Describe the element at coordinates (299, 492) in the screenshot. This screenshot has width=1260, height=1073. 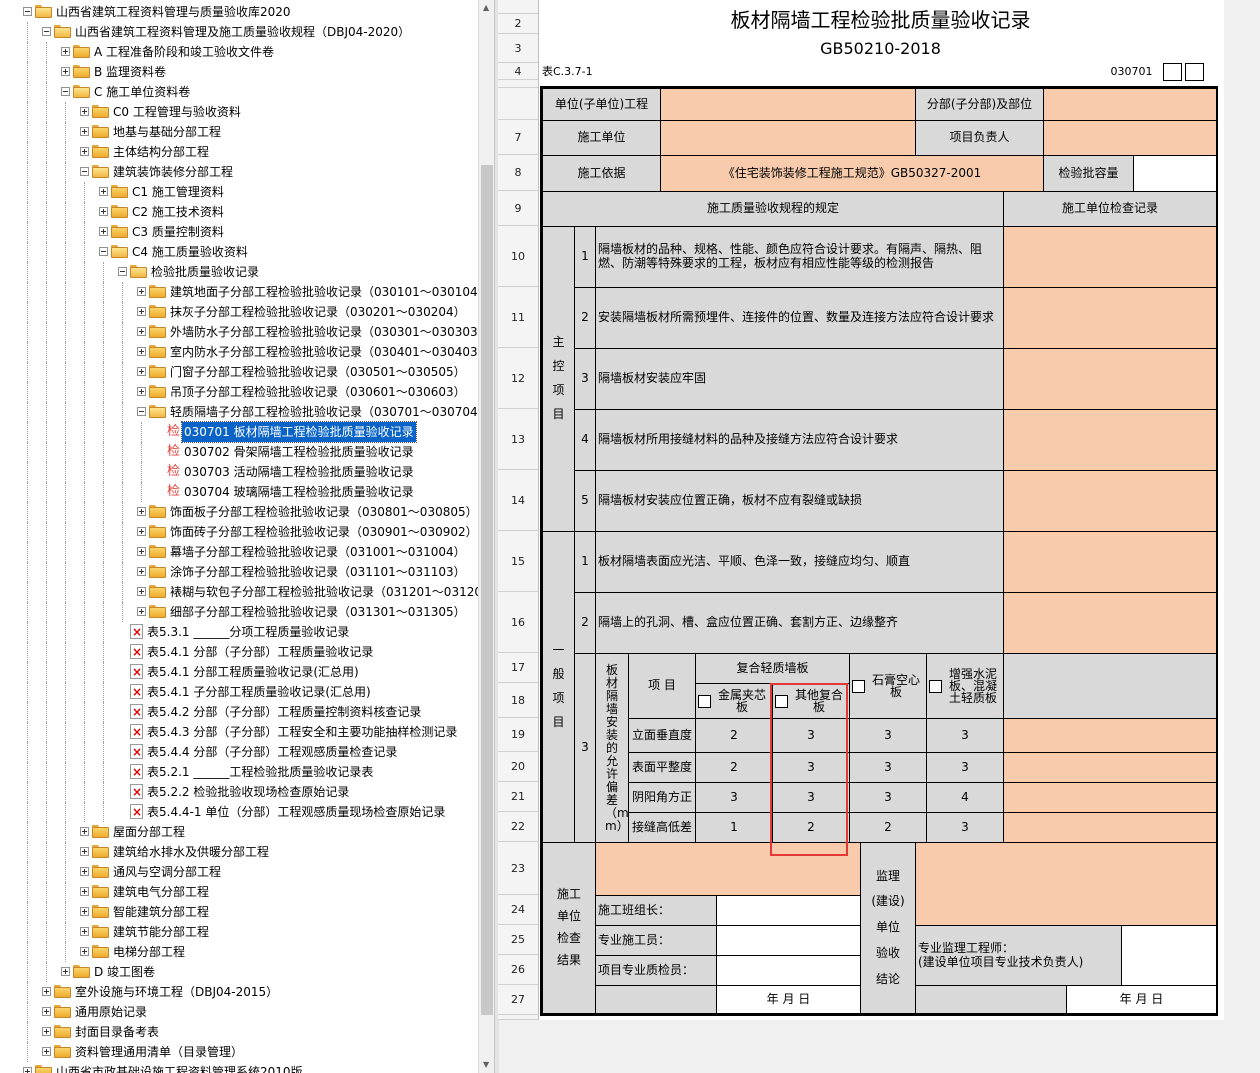
I see `tree-item-label: 030704 玻璃隔墙工程检验批质量验收记录` at that location.